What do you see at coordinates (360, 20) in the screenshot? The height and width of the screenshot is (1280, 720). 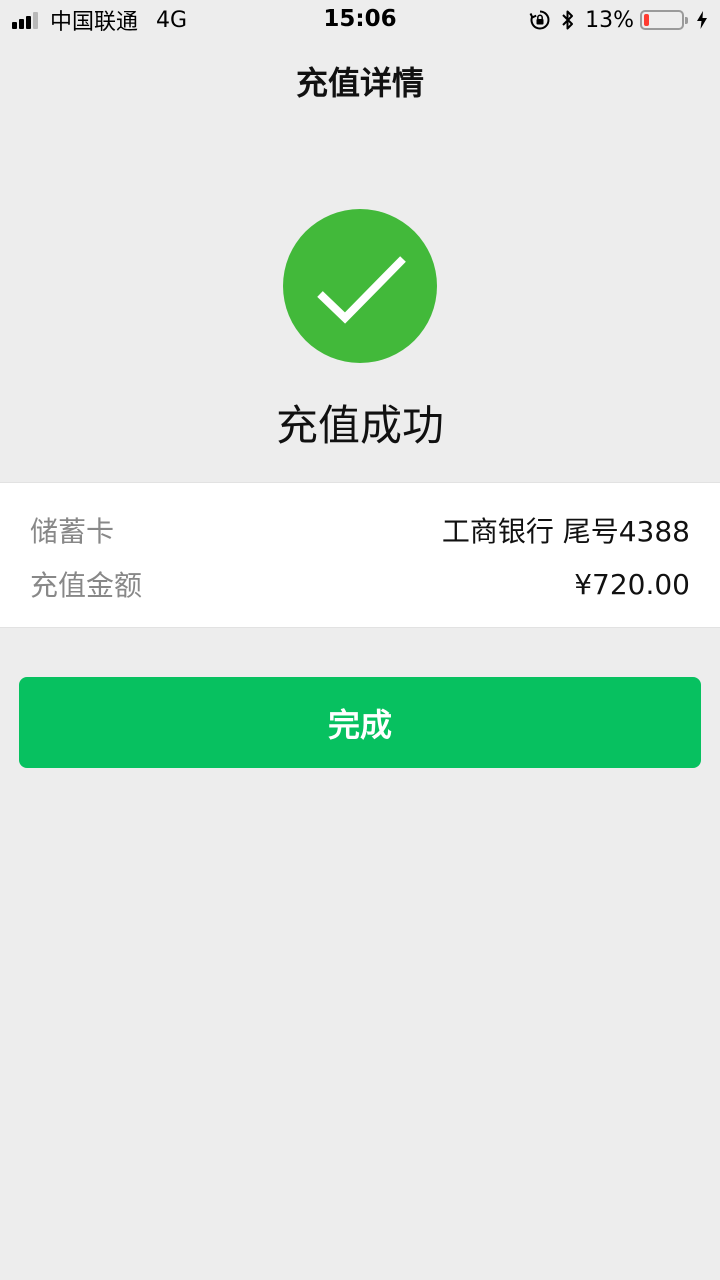 I see `status-bar: 中国联通 4G 15:06 13%` at bounding box center [360, 20].